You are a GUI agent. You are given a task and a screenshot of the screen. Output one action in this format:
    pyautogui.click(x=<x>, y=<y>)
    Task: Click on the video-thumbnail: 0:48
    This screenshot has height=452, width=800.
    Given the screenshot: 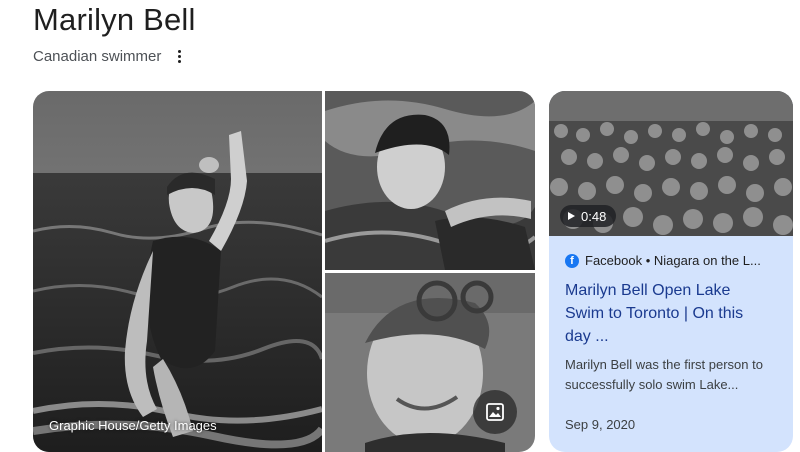 What is the action you would take?
    pyautogui.click(x=671, y=163)
    